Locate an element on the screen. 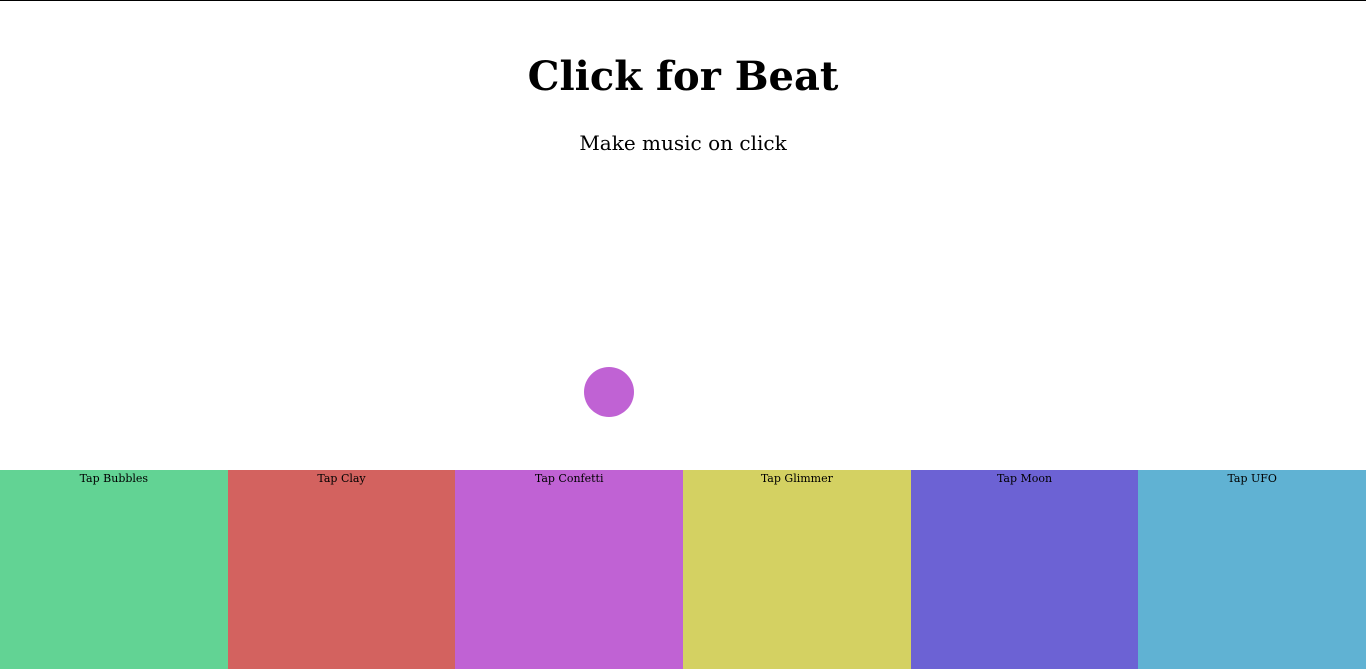  pad-clay: Tap Clay is located at coordinates (341, 569).